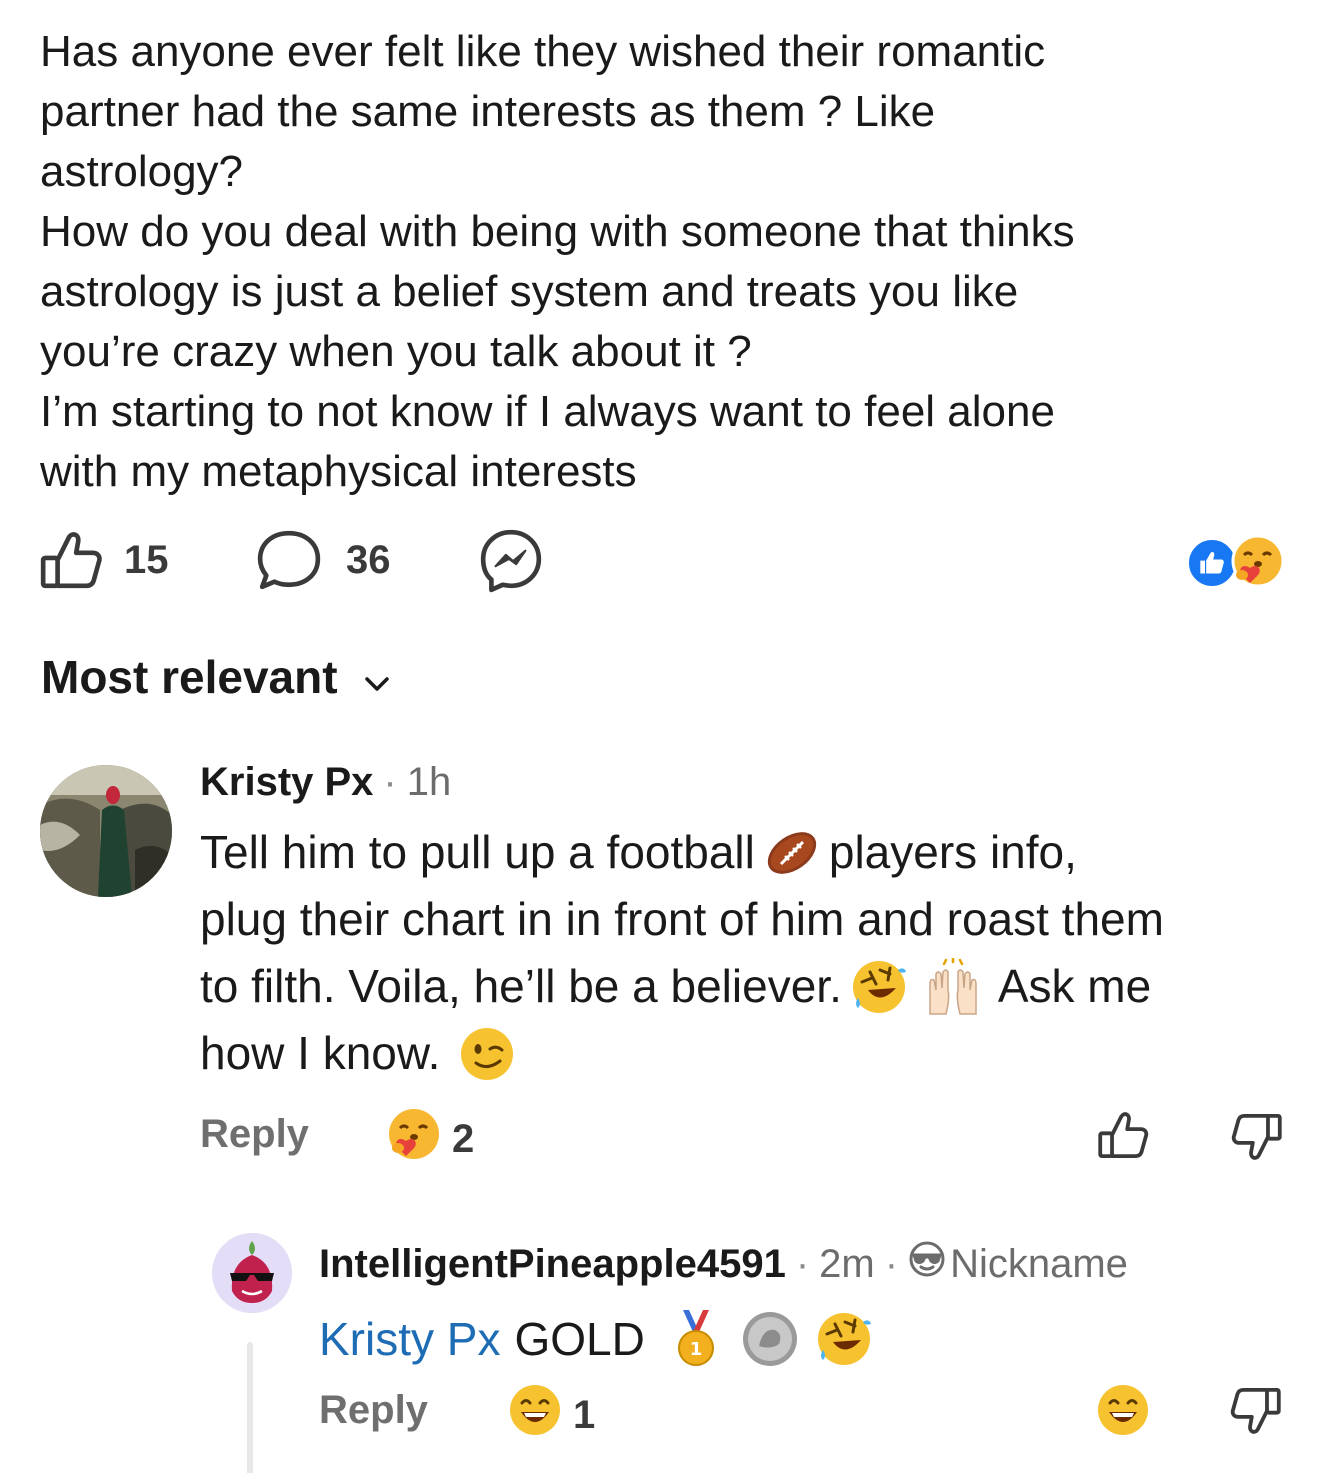 This screenshot has width=1332, height=1473. I want to click on sunglasses-icon, so click(929, 1264).